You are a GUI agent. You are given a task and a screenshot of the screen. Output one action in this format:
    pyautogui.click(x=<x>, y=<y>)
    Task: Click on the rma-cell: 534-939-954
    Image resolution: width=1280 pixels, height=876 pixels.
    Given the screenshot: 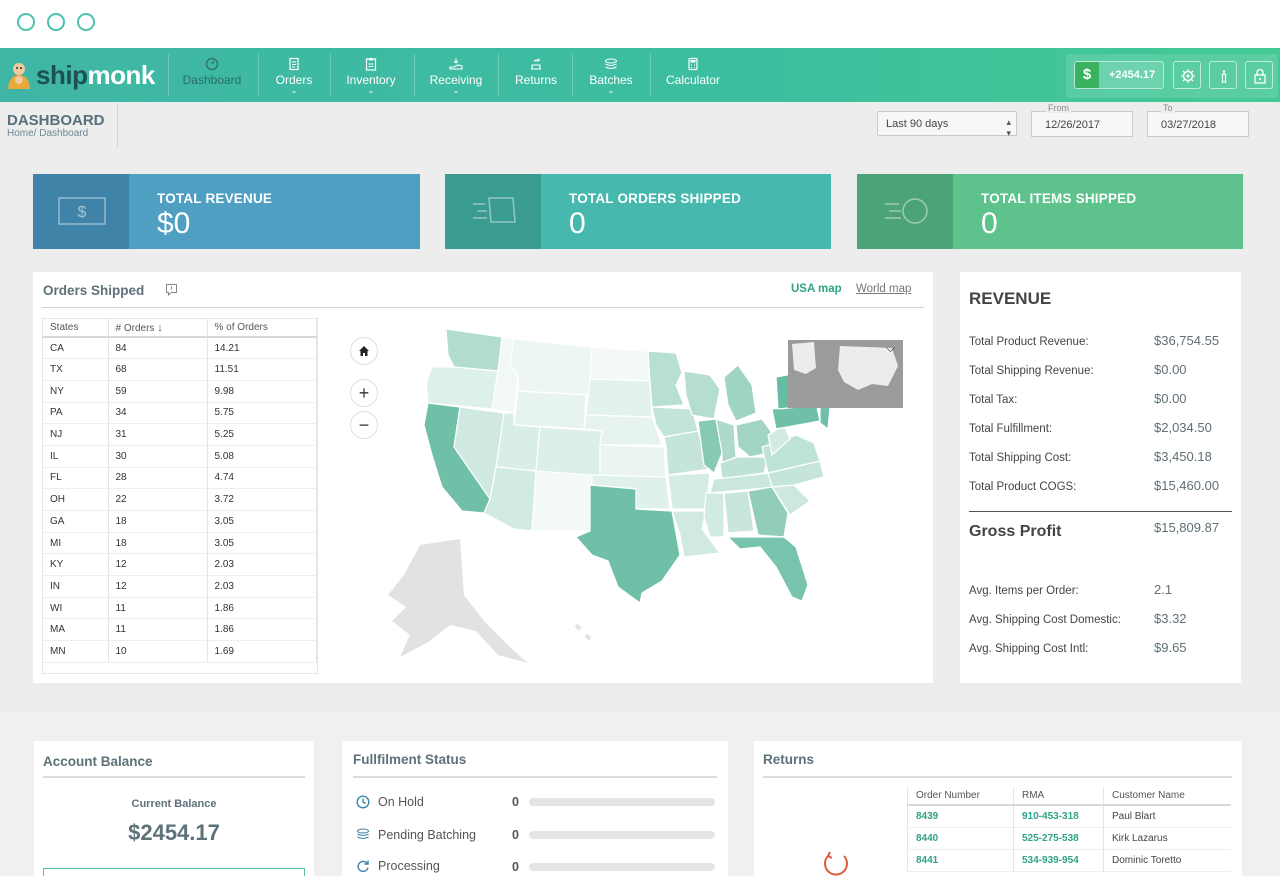 What is the action you would take?
    pyautogui.click(x=1058, y=860)
    